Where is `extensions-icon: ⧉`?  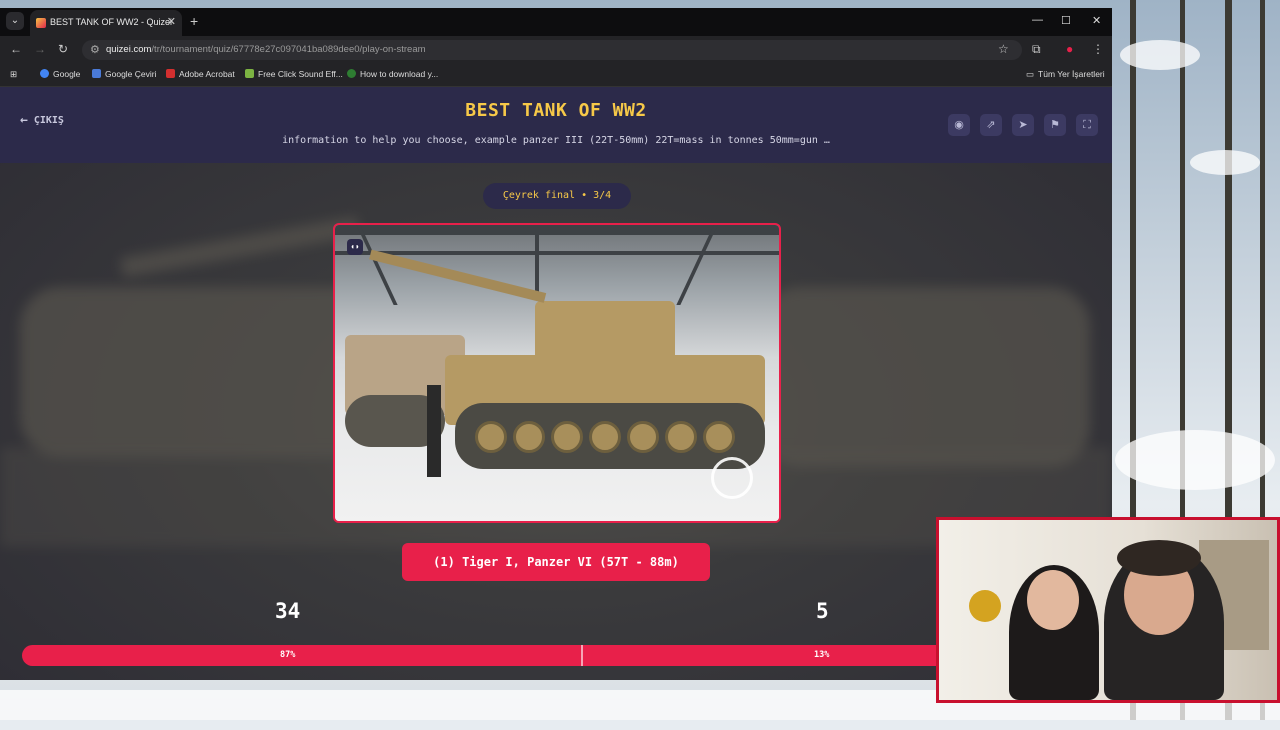
extensions-icon: ⧉ is located at coordinates (1036, 49).